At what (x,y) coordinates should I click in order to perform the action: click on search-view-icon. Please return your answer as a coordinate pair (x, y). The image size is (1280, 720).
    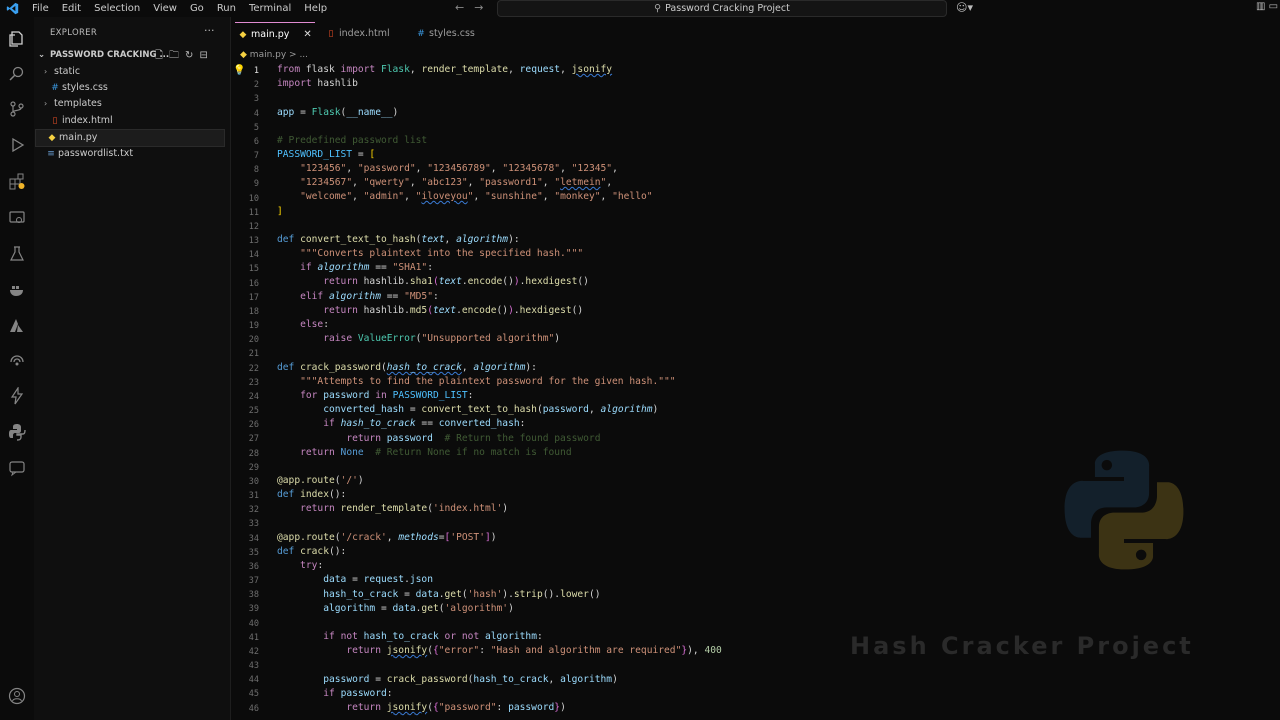
    Looking at the image, I should click on (17, 74).